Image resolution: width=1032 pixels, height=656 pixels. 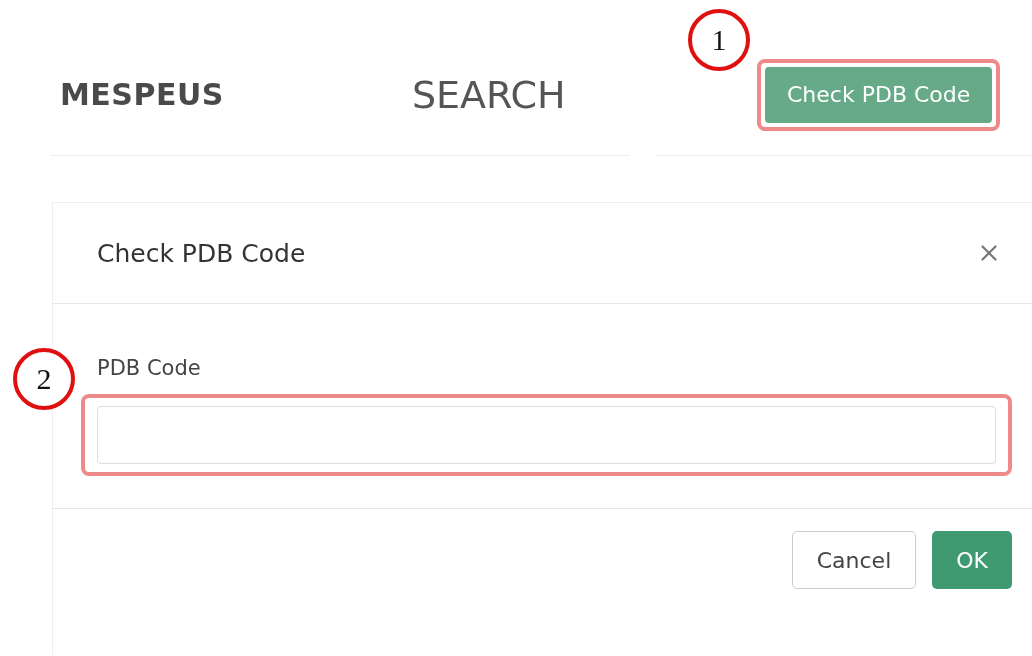 I want to click on search-link: SEARCH, so click(x=488, y=94).